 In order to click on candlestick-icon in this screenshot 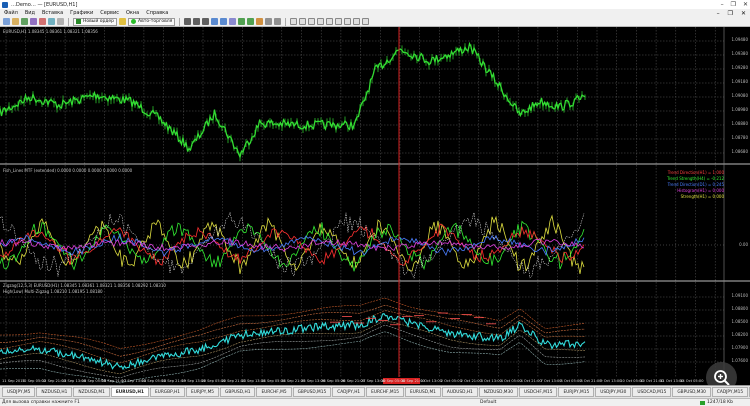, I will do `click(197, 21)`.